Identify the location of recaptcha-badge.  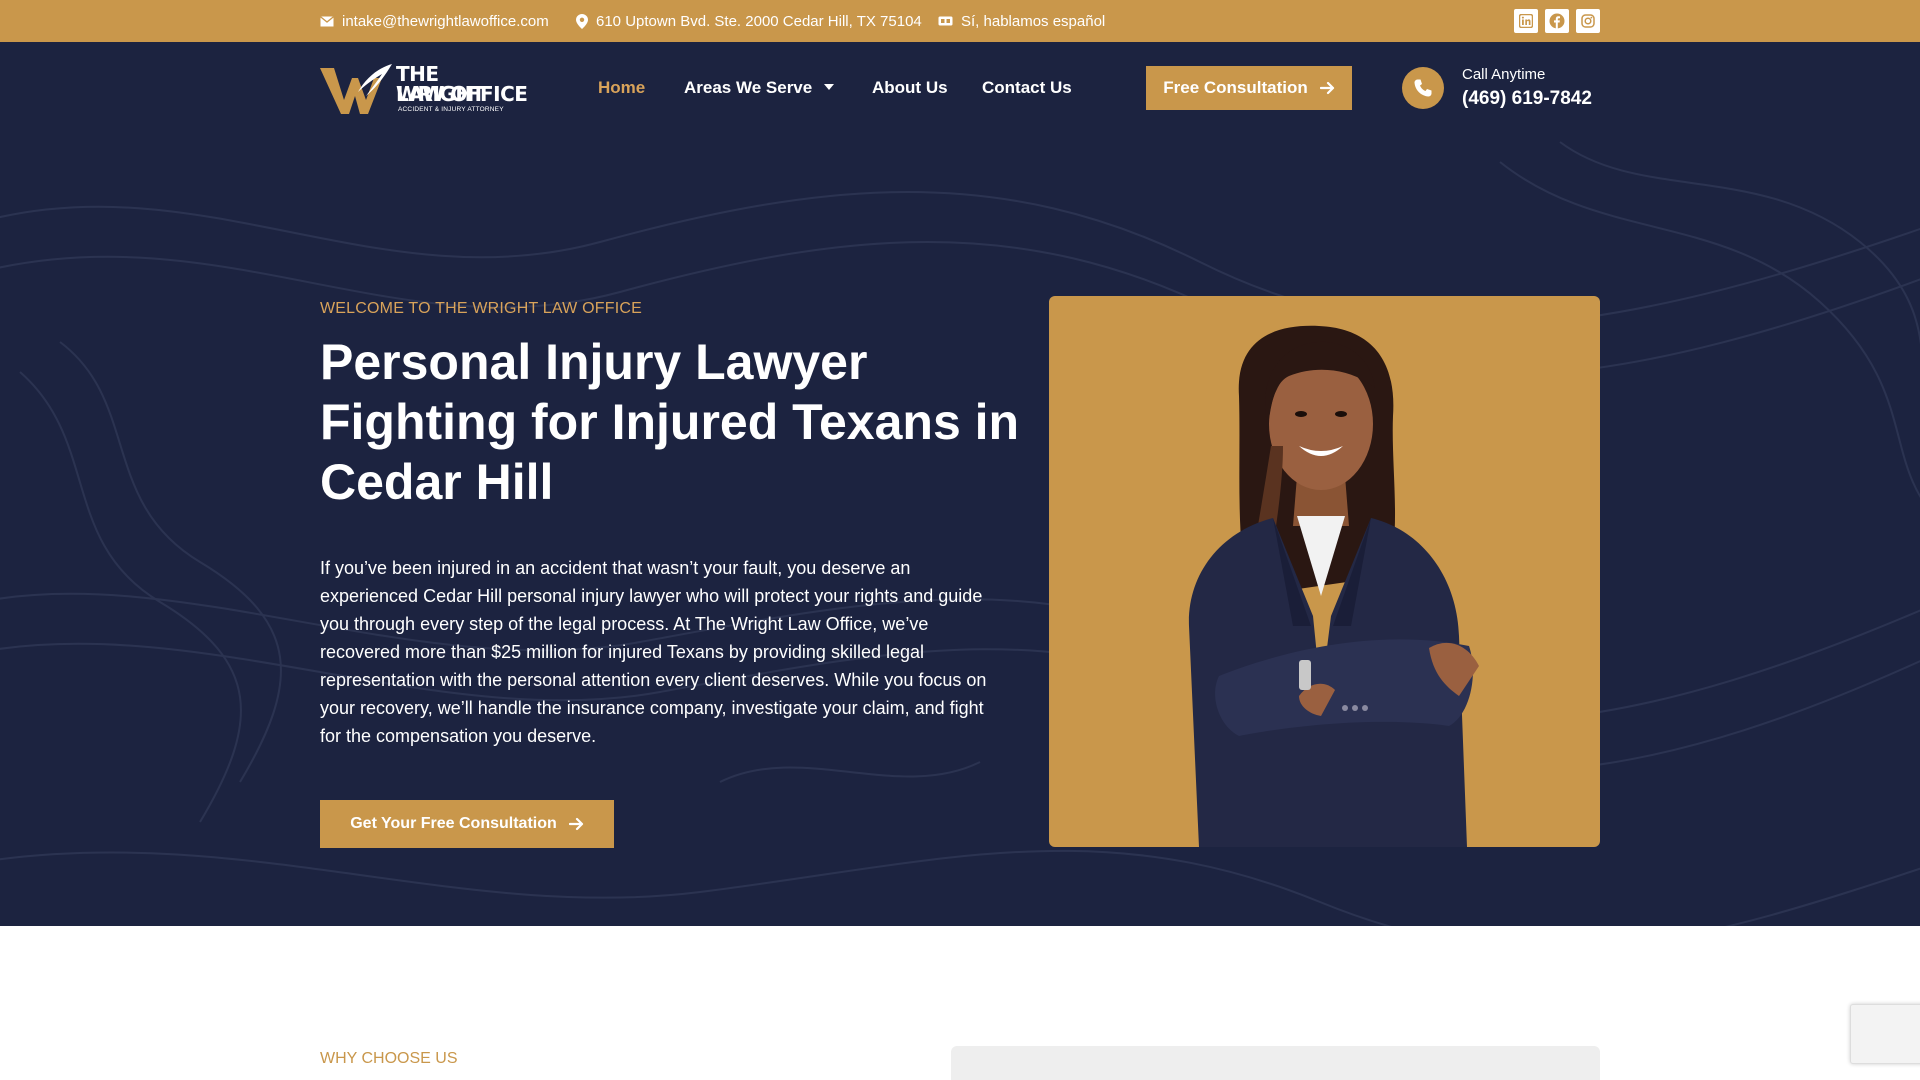
(1885, 1034).